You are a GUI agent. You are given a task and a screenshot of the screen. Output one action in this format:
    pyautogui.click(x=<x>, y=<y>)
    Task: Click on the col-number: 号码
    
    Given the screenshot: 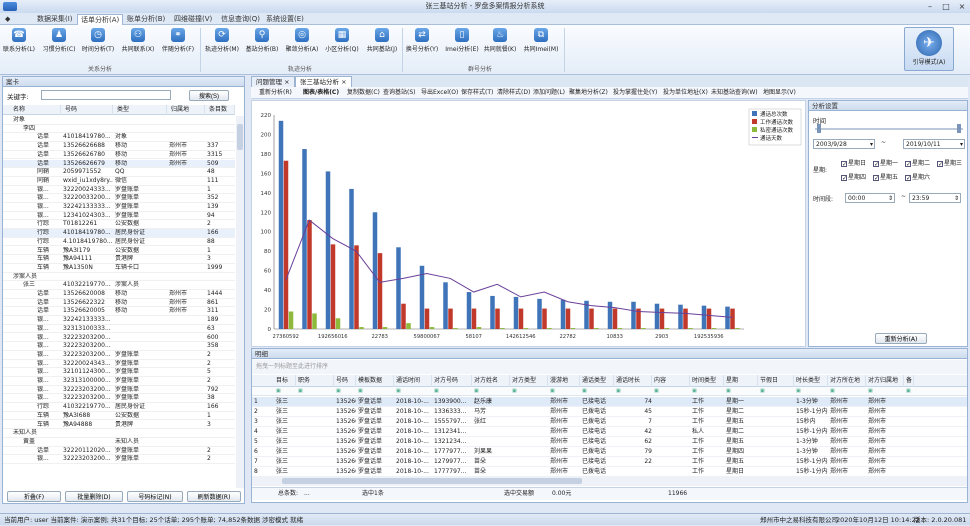 What is the action you would take?
    pyautogui.click(x=88, y=110)
    